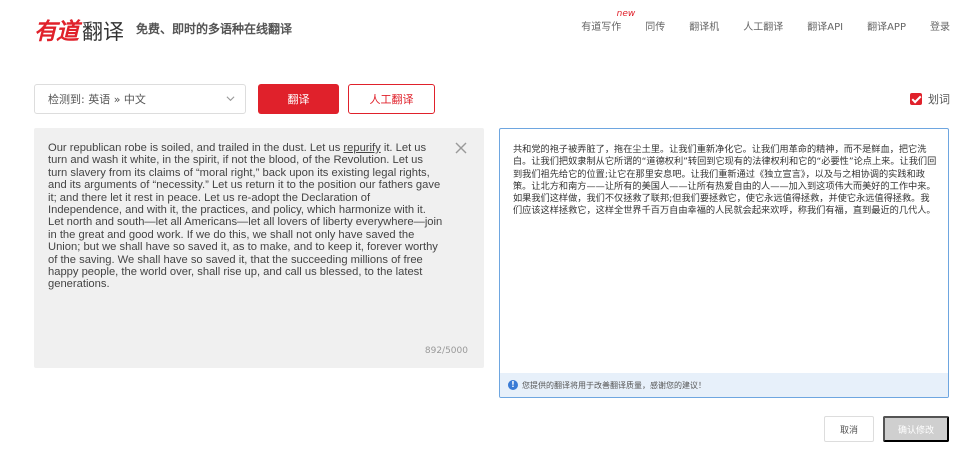  What do you see at coordinates (97, 99) in the screenshot?
I see `language-select-value: 检测到: 英语 » 中文` at bounding box center [97, 99].